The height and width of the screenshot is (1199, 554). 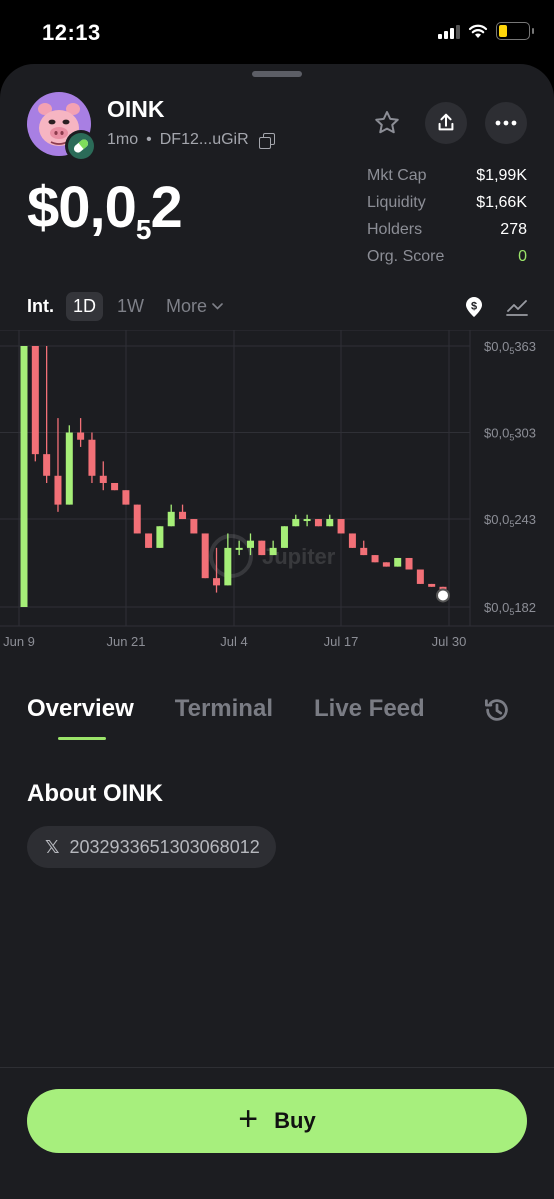 What do you see at coordinates (266, 140) in the screenshot?
I see `copy-icon` at bounding box center [266, 140].